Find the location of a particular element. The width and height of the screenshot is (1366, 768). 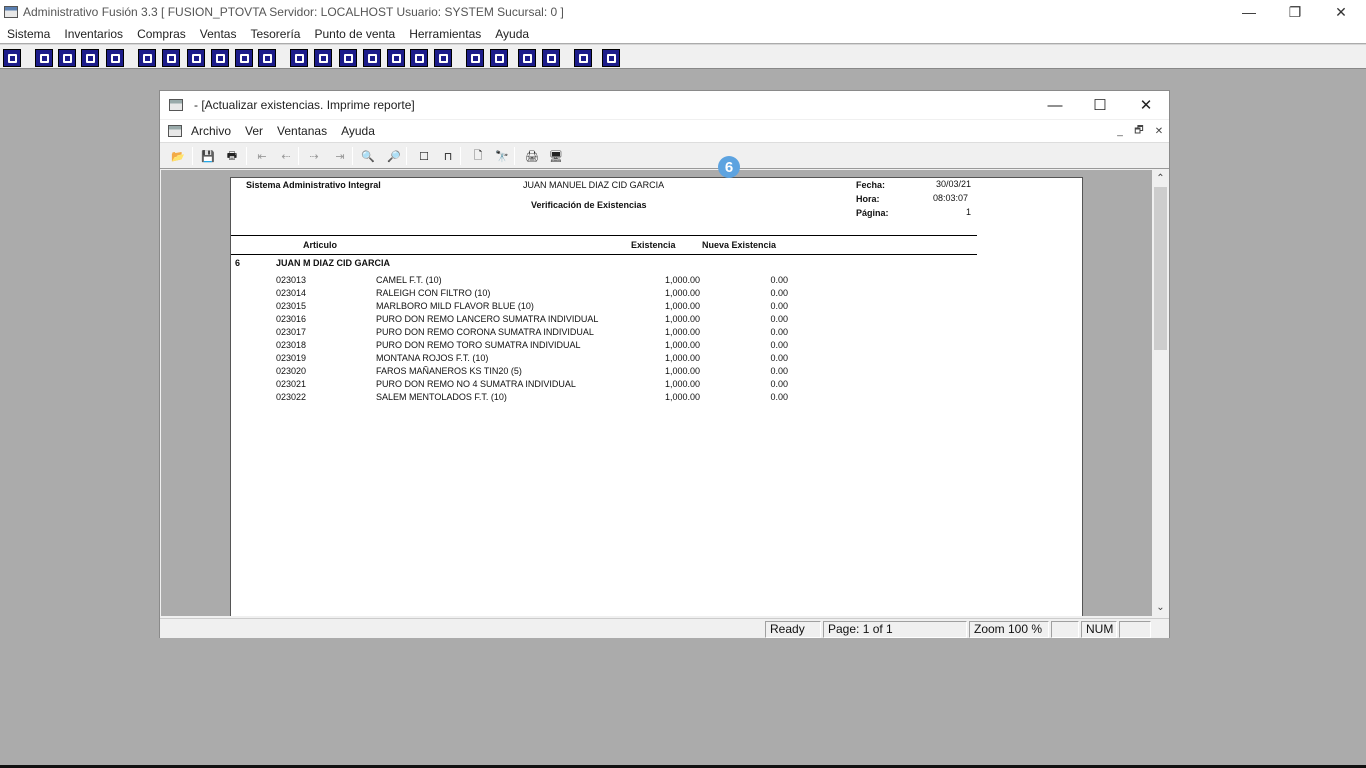

menu-punto-de-venta: Punto de venta is located at coordinates (354, 34).